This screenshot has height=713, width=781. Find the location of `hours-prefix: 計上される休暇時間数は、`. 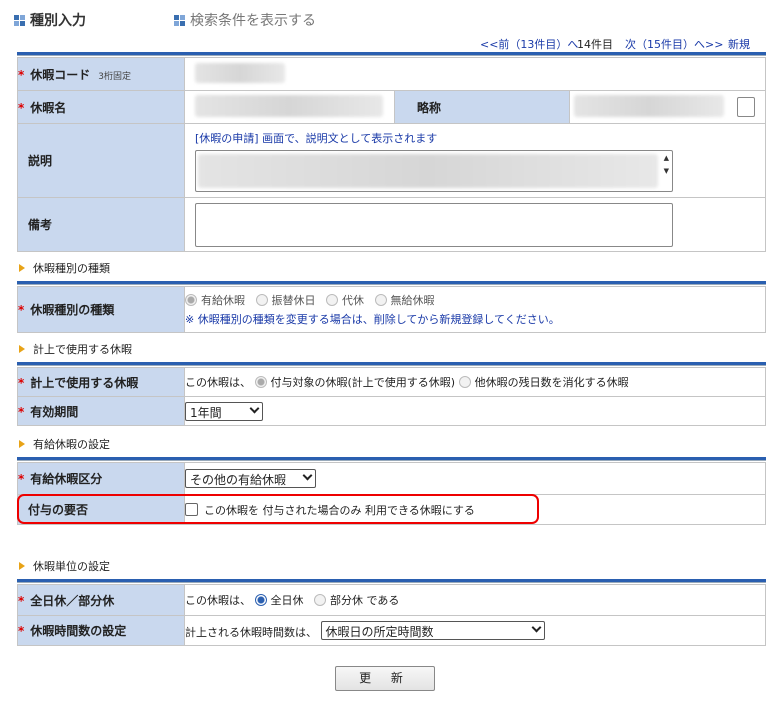

hours-prefix: 計上される休暇時間数は、 is located at coordinates (251, 632).